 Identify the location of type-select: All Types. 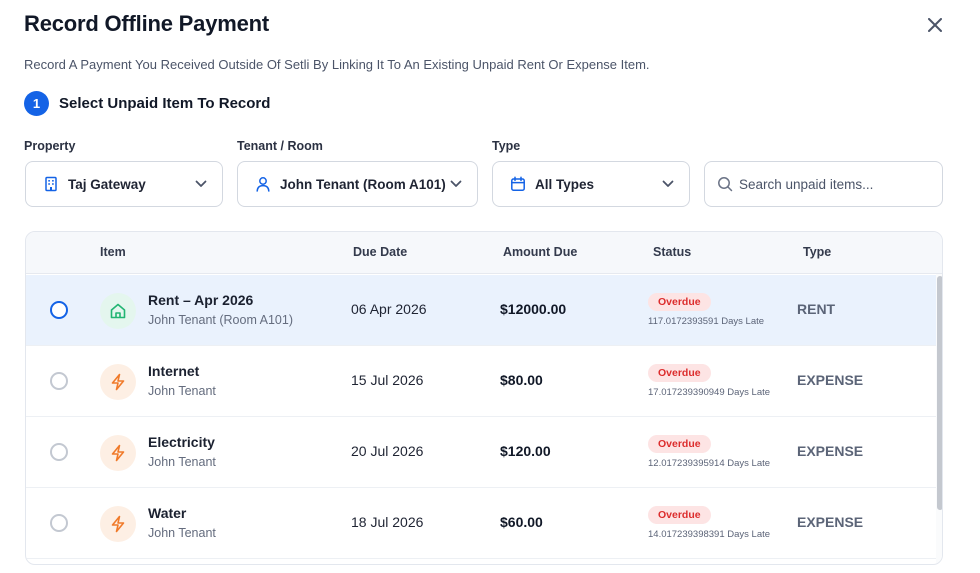
(591, 184).